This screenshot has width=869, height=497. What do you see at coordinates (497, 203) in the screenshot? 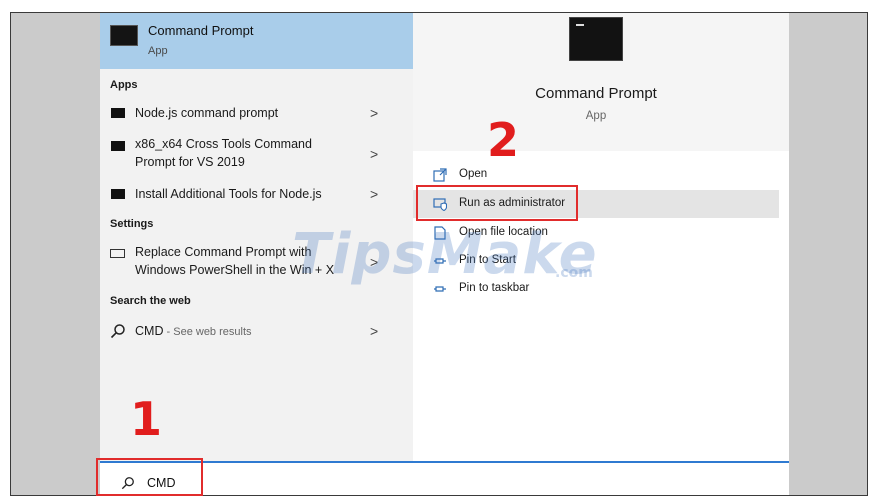
I see `highlight-run-as-admin` at bounding box center [497, 203].